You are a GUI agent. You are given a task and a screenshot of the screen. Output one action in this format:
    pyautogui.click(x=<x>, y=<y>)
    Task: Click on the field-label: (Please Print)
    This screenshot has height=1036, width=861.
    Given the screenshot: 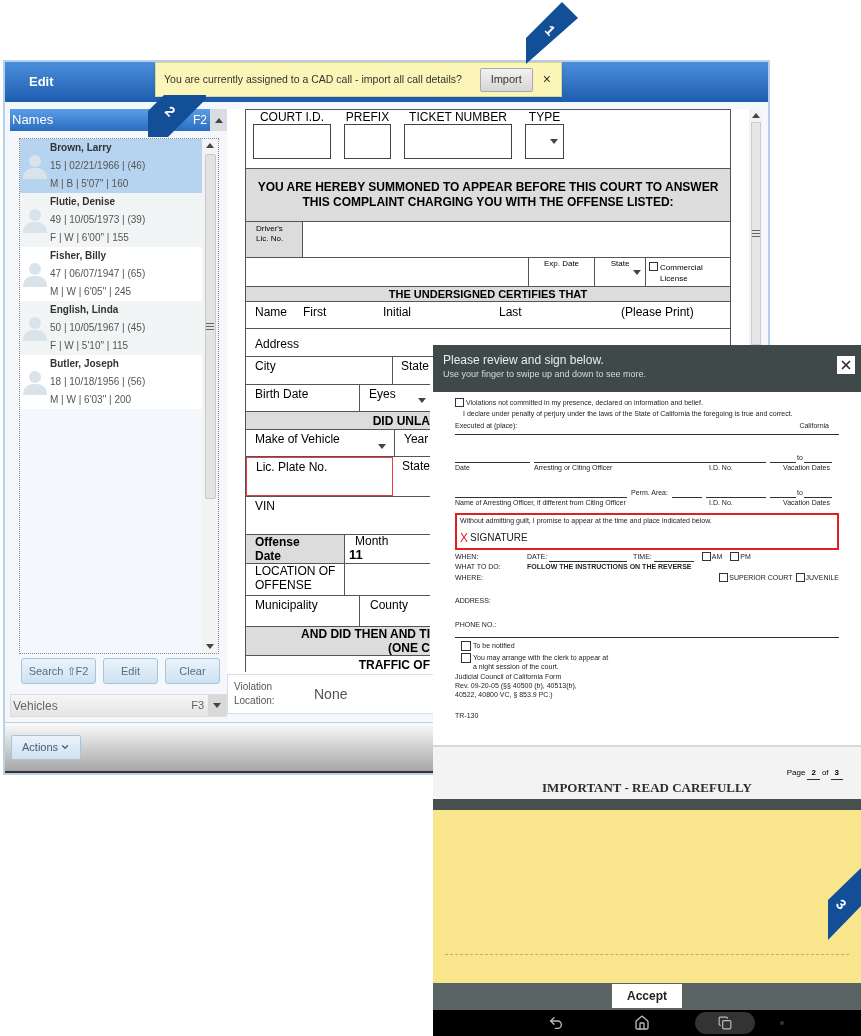 What is the action you would take?
    pyautogui.click(x=657, y=312)
    